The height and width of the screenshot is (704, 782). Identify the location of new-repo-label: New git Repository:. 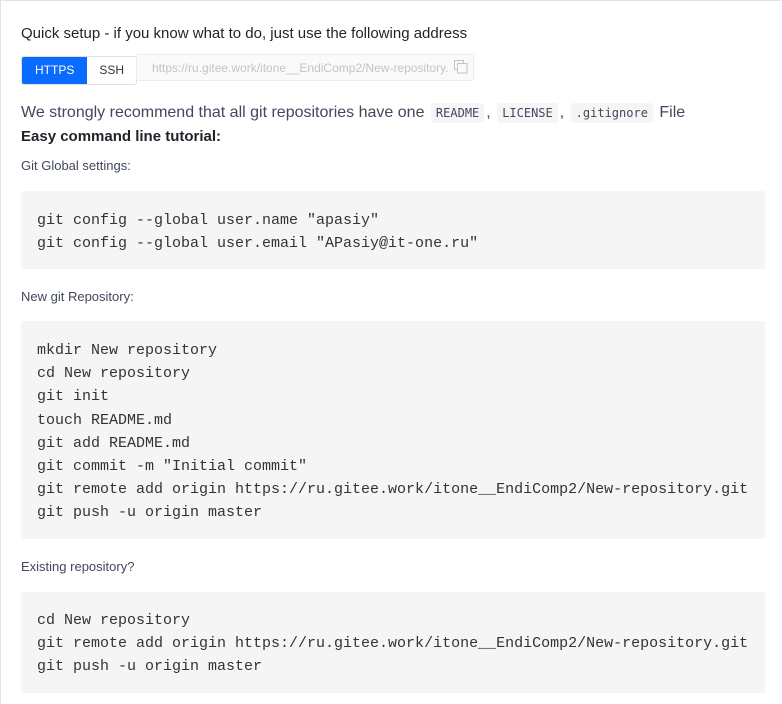
(77, 296).